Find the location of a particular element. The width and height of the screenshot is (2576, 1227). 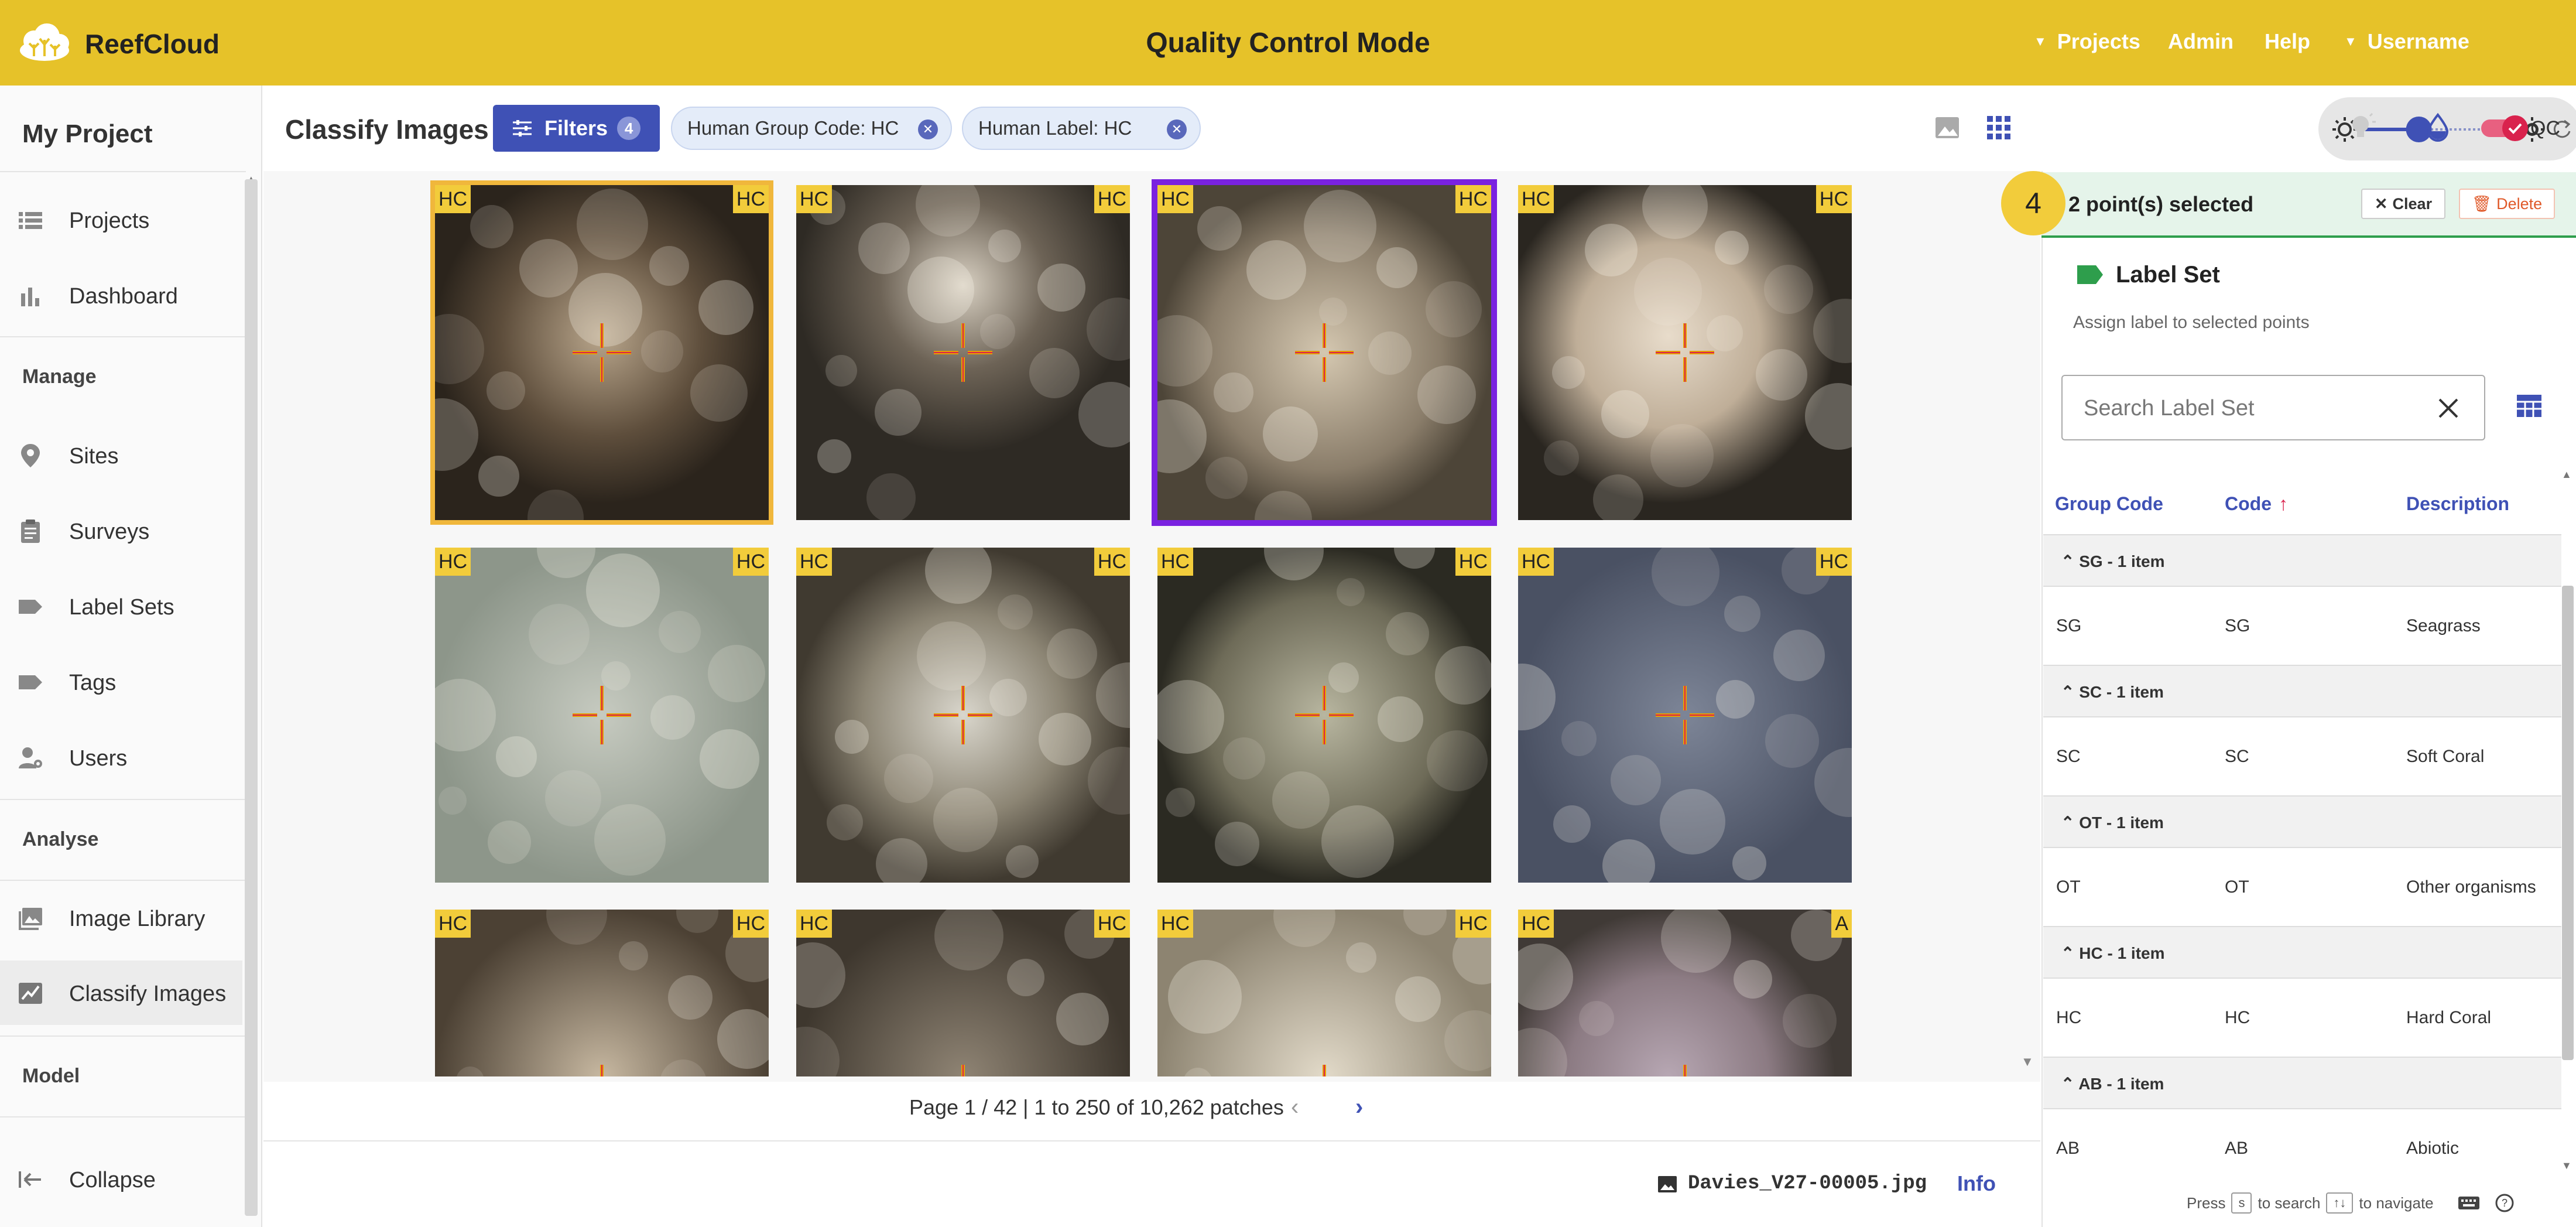

opacity-drop-icon is located at coordinates (2438, 127).